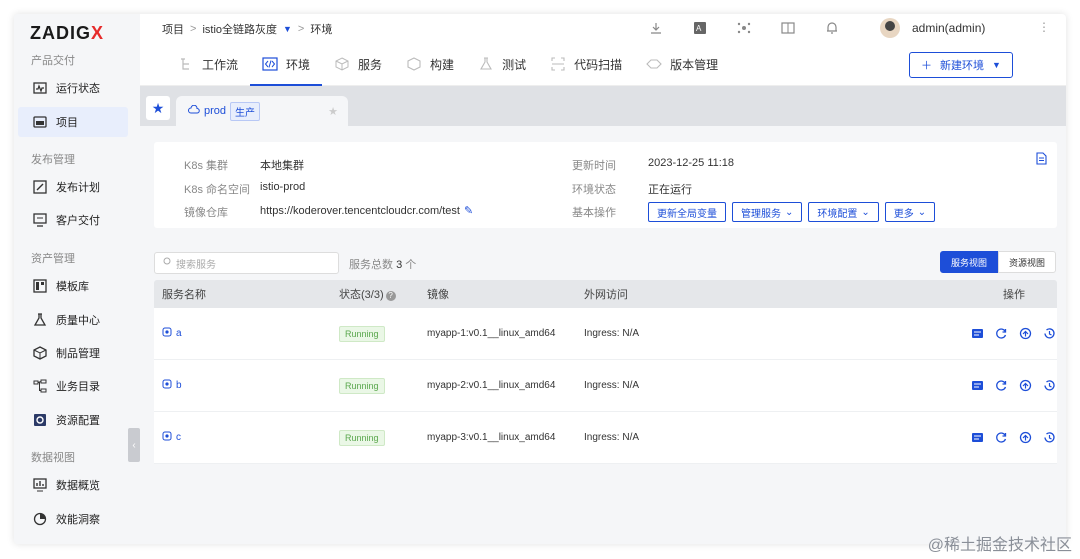 This screenshot has width=1080, height=559. Describe the element at coordinates (358, 64) in the screenshot. I see `tab-service: 服务` at that location.